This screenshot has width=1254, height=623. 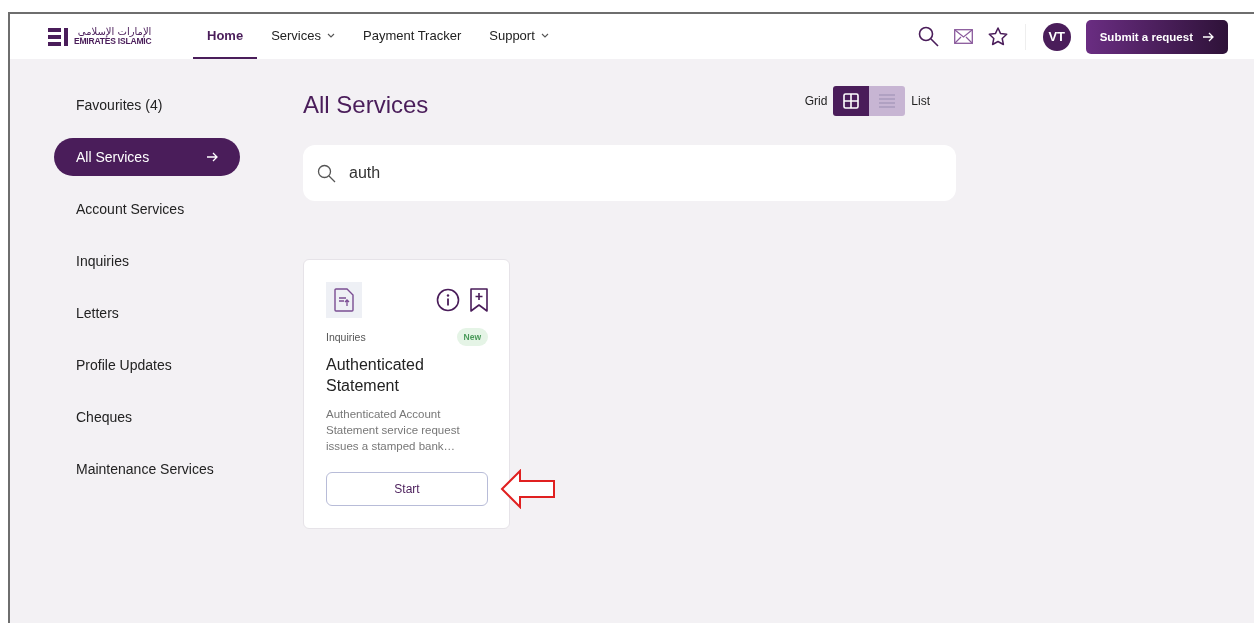 I want to click on new-badge: New, so click(x=472, y=337).